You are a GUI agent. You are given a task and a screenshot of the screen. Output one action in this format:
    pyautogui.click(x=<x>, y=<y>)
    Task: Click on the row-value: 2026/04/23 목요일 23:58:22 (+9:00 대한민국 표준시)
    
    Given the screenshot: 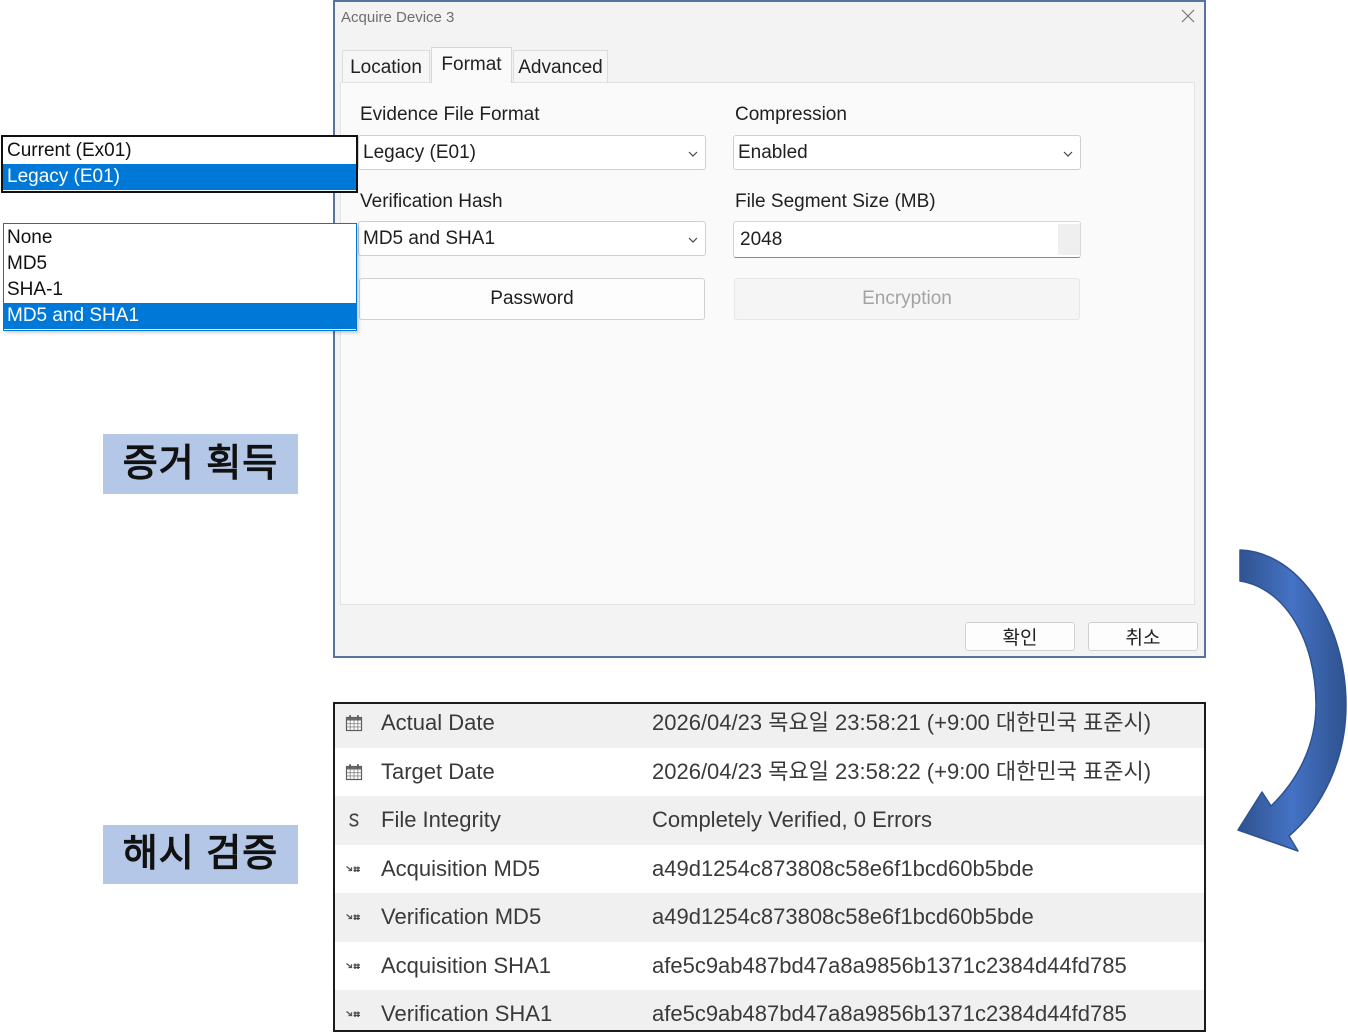 What is the action you would take?
    pyautogui.click(x=902, y=771)
    